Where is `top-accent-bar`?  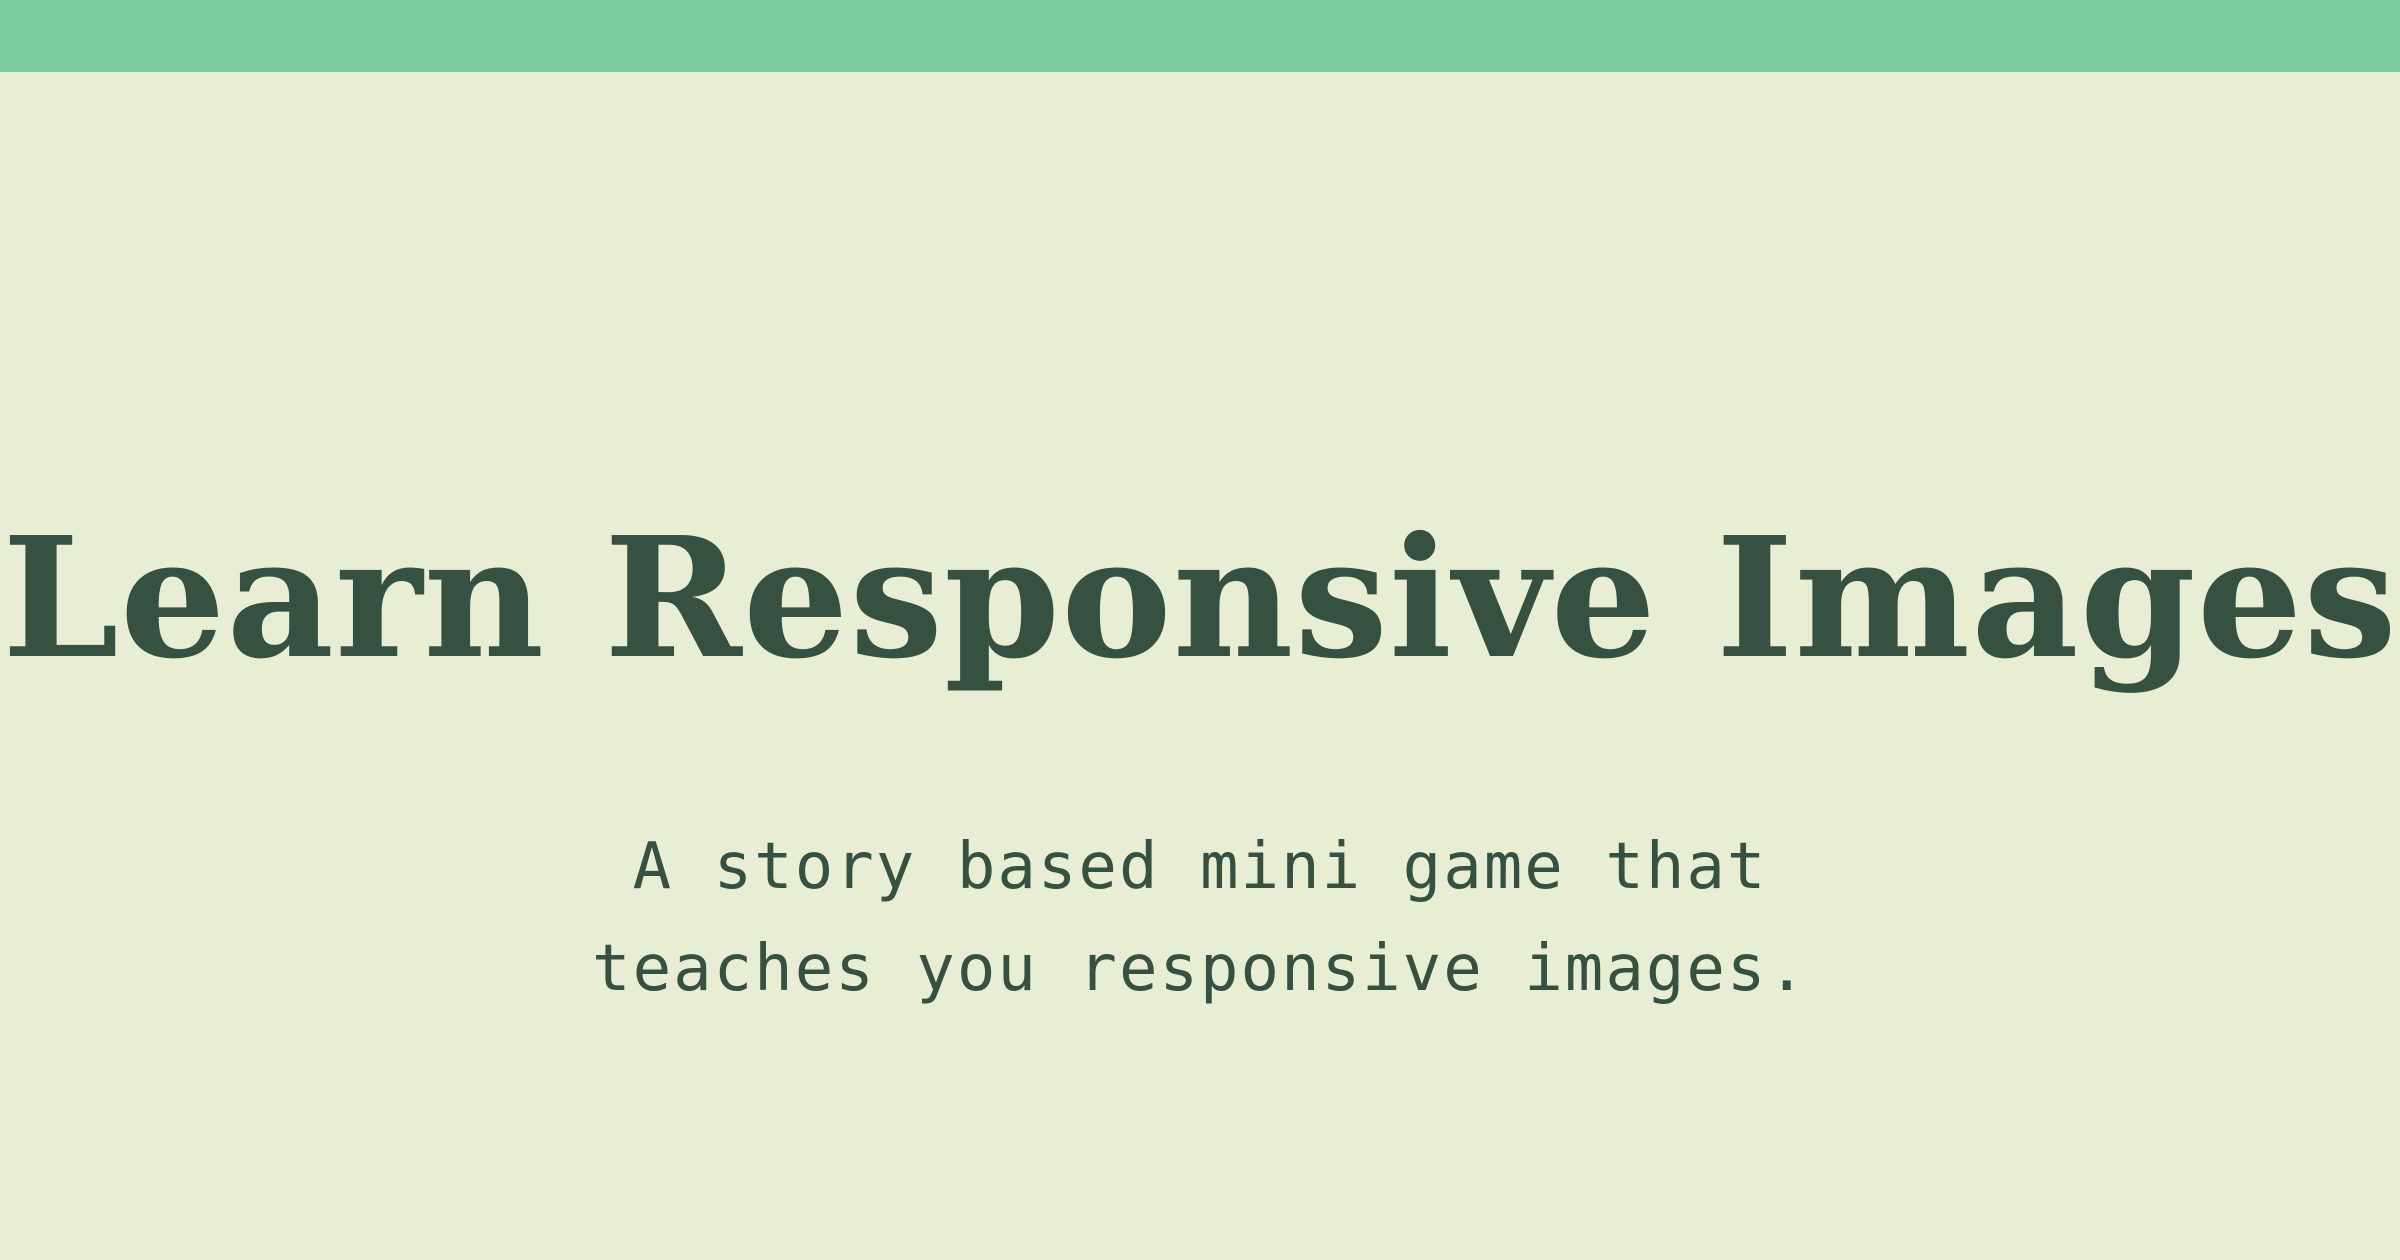
top-accent-bar is located at coordinates (1200, 36).